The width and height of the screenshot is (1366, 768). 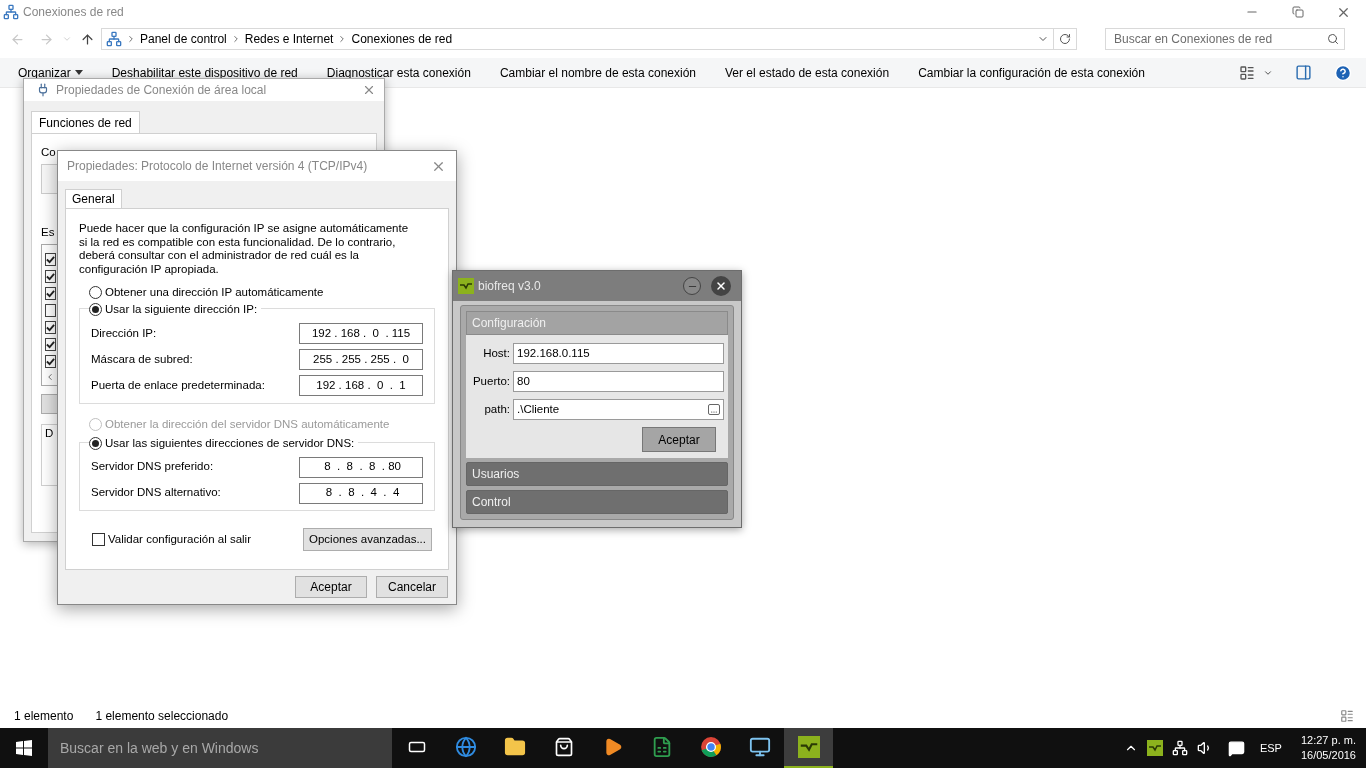 I want to click on text-field: .\Cliente, so click(x=618, y=409).